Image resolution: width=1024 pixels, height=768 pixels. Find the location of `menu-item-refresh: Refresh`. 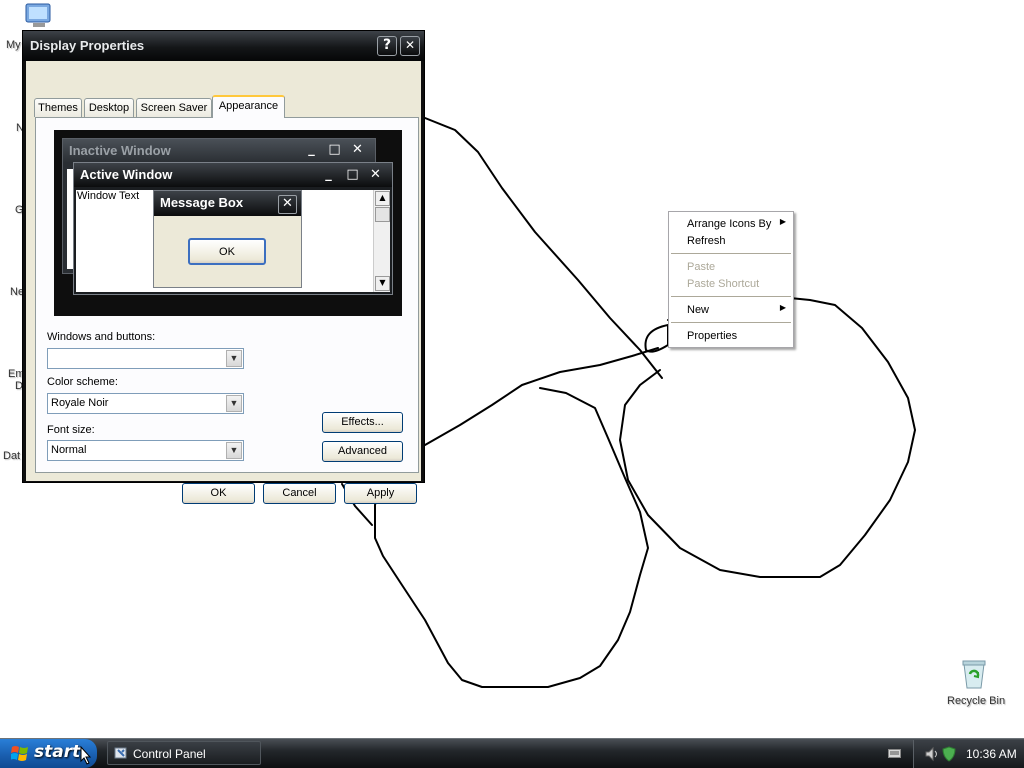

menu-item-refresh: Refresh is located at coordinates (731, 240).